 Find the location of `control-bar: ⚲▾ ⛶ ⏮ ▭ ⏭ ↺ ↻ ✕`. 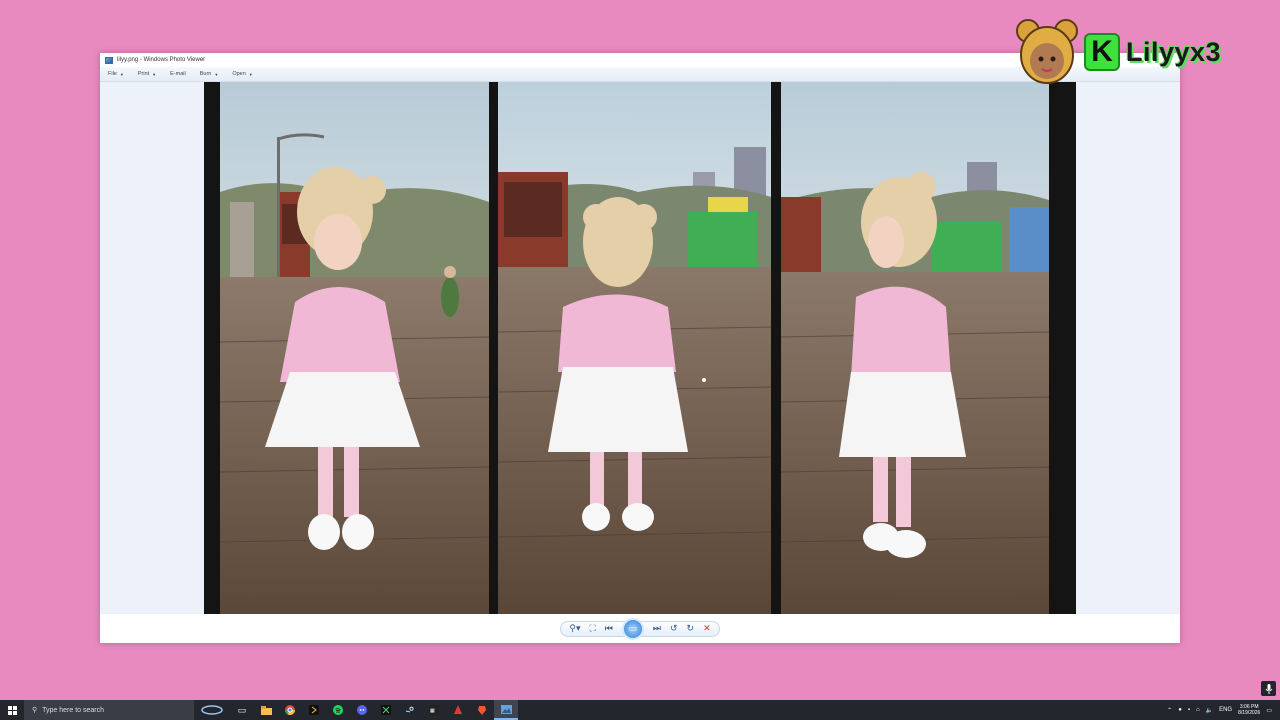

control-bar: ⚲▾ ⛶ ⏮ ▭ ⏭ ↺ ↻ ✕ is located at coordinates (640, 628).